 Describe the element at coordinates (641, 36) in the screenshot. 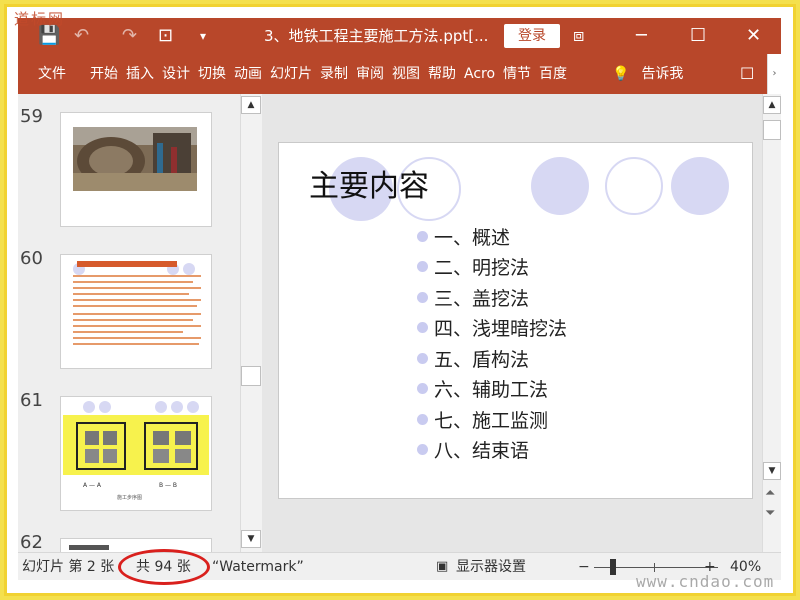

I see `minimize-icon: ─` at that location.